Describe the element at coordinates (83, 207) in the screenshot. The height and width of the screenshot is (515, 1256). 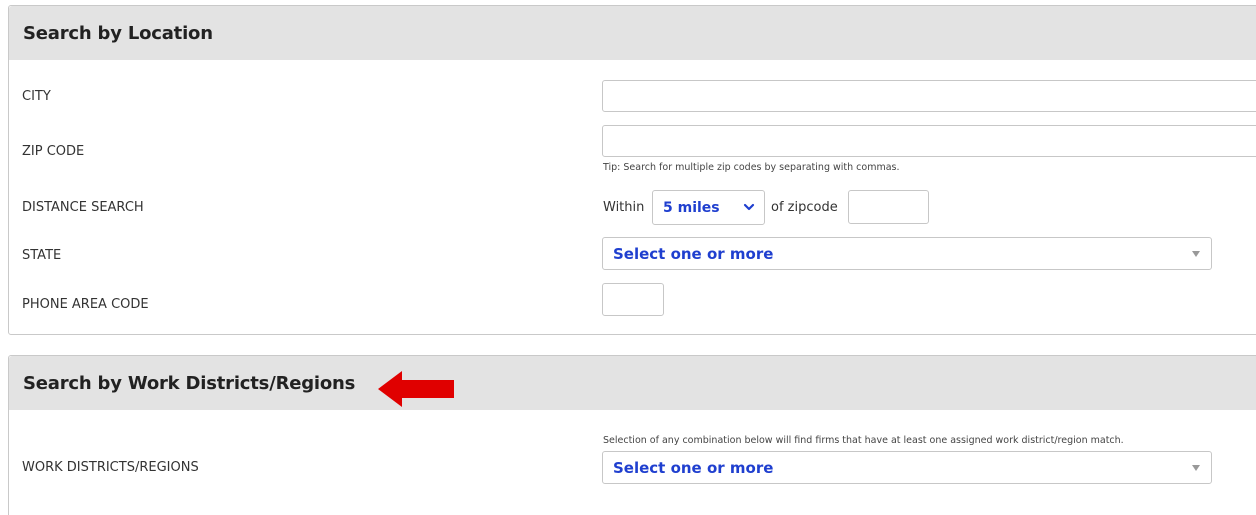
I see `distance-search-label: DISTANCE SEARCH` at that location.